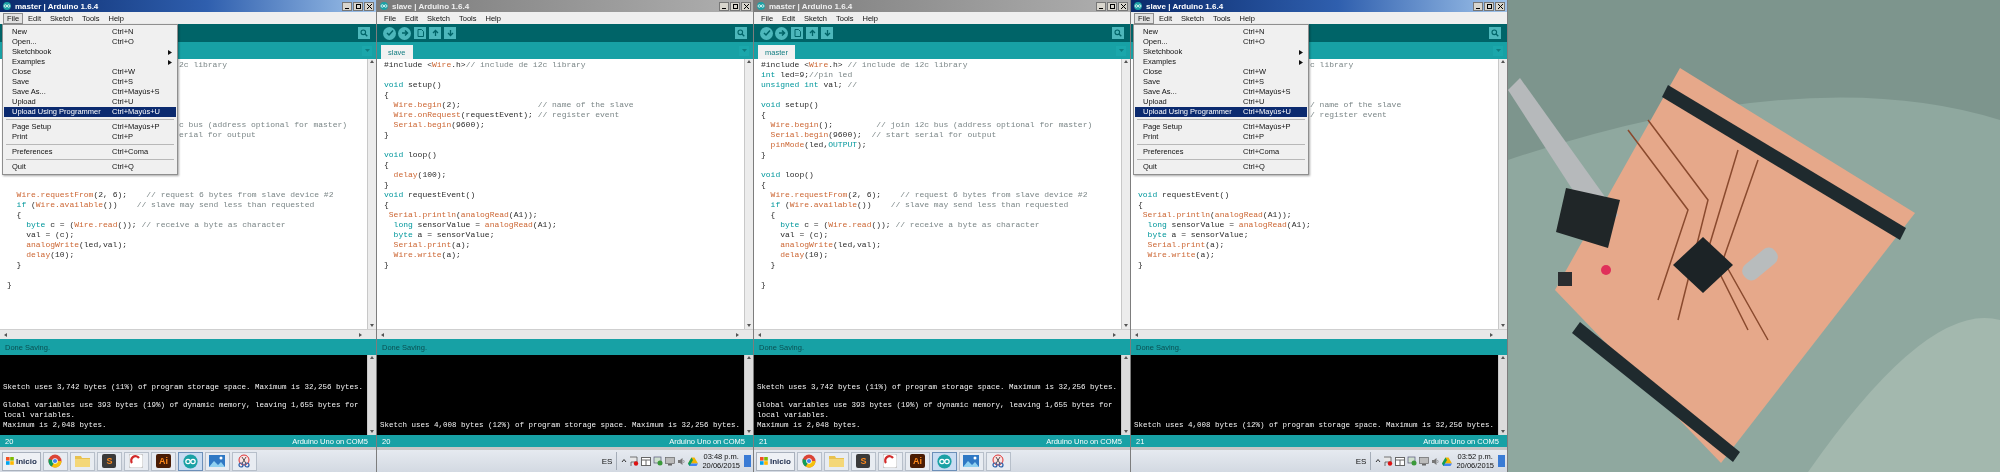 This screenshot has height=472, width=2000. Describe the element at coordinates (82, 461) in the screenshot. I see `folder-icon` at that location.